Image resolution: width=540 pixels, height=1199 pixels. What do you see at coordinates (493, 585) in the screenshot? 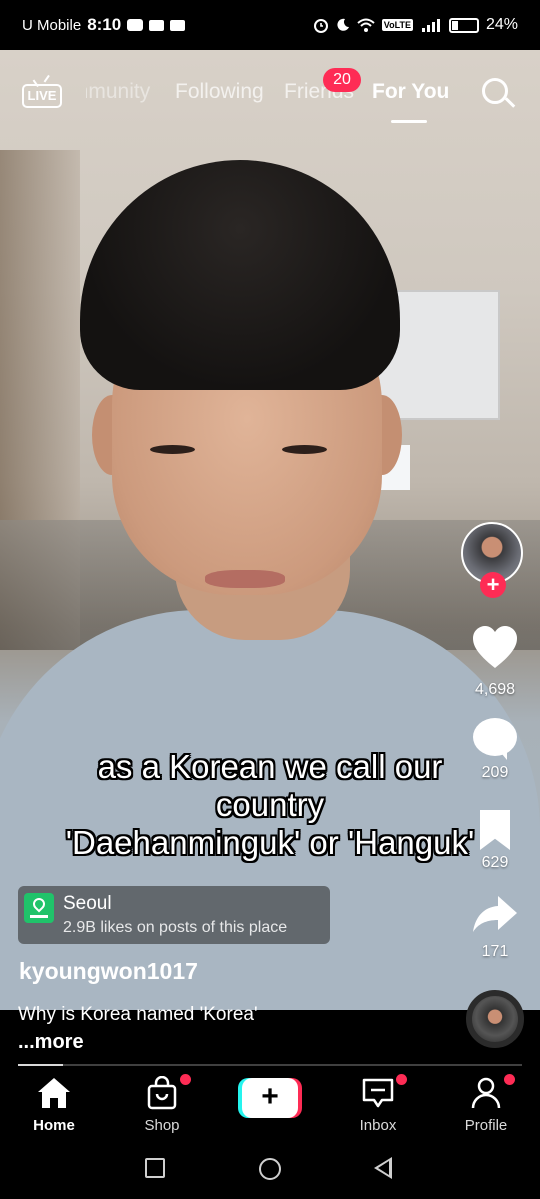
I see `follow-plus-icon: +` at bounding box center [493, 585].